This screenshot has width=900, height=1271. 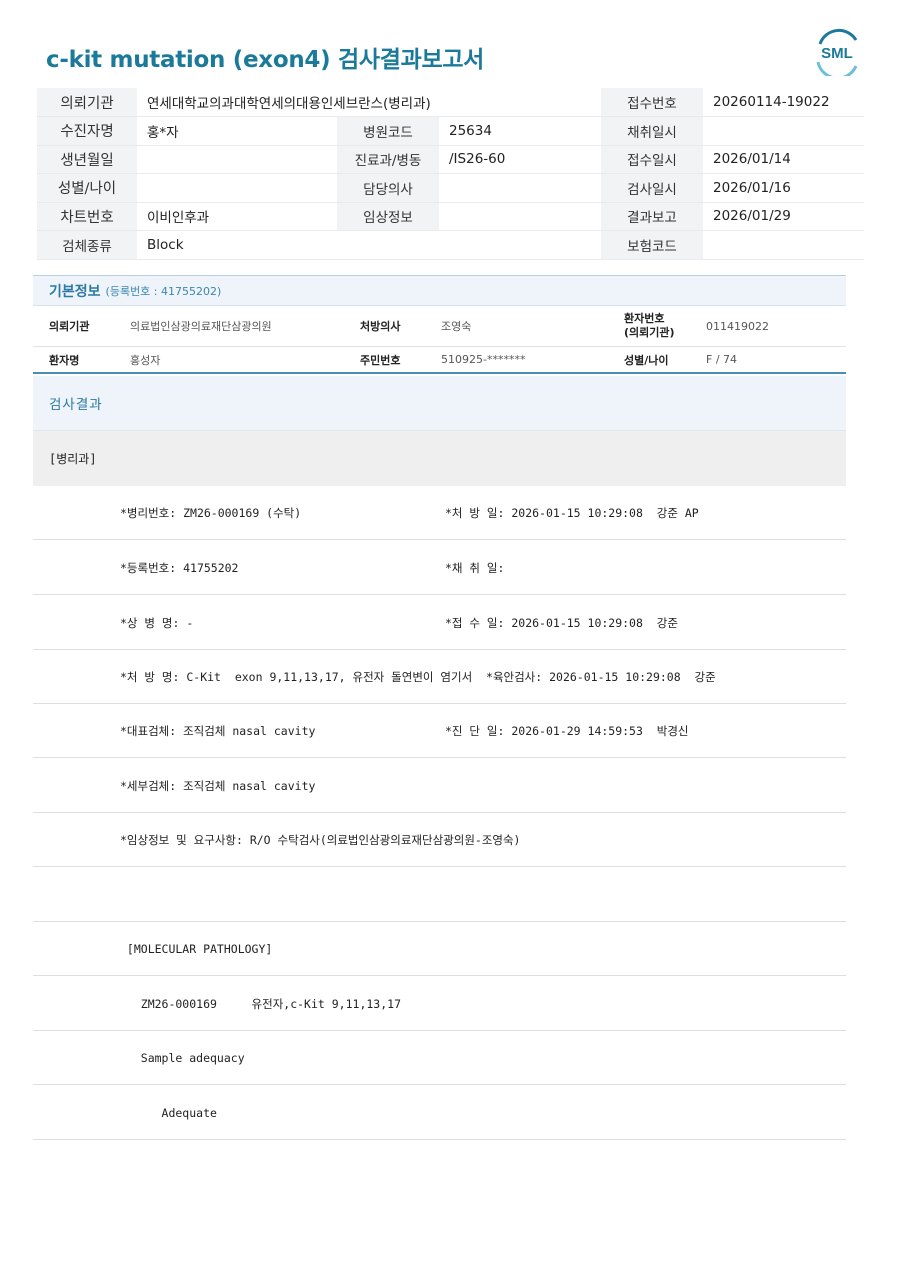 I want to click on value-chart-no: 이비인후과, so click(x=237, y=216).